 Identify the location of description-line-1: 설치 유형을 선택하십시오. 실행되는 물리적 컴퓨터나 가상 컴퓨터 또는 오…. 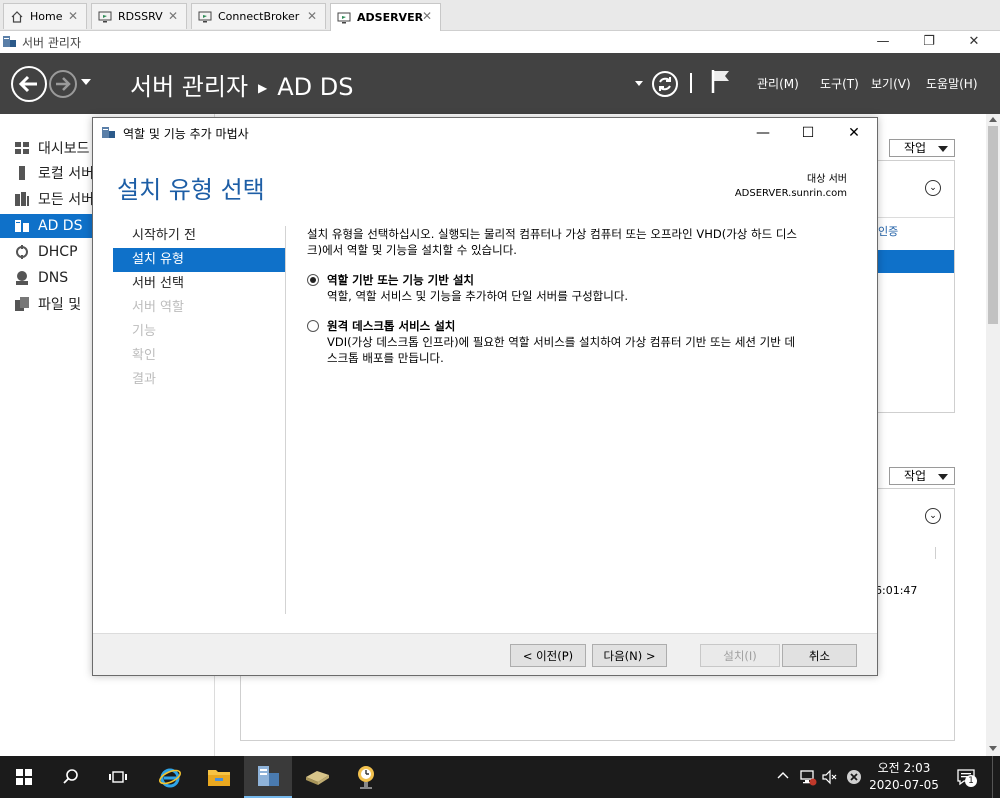
(552, 234).